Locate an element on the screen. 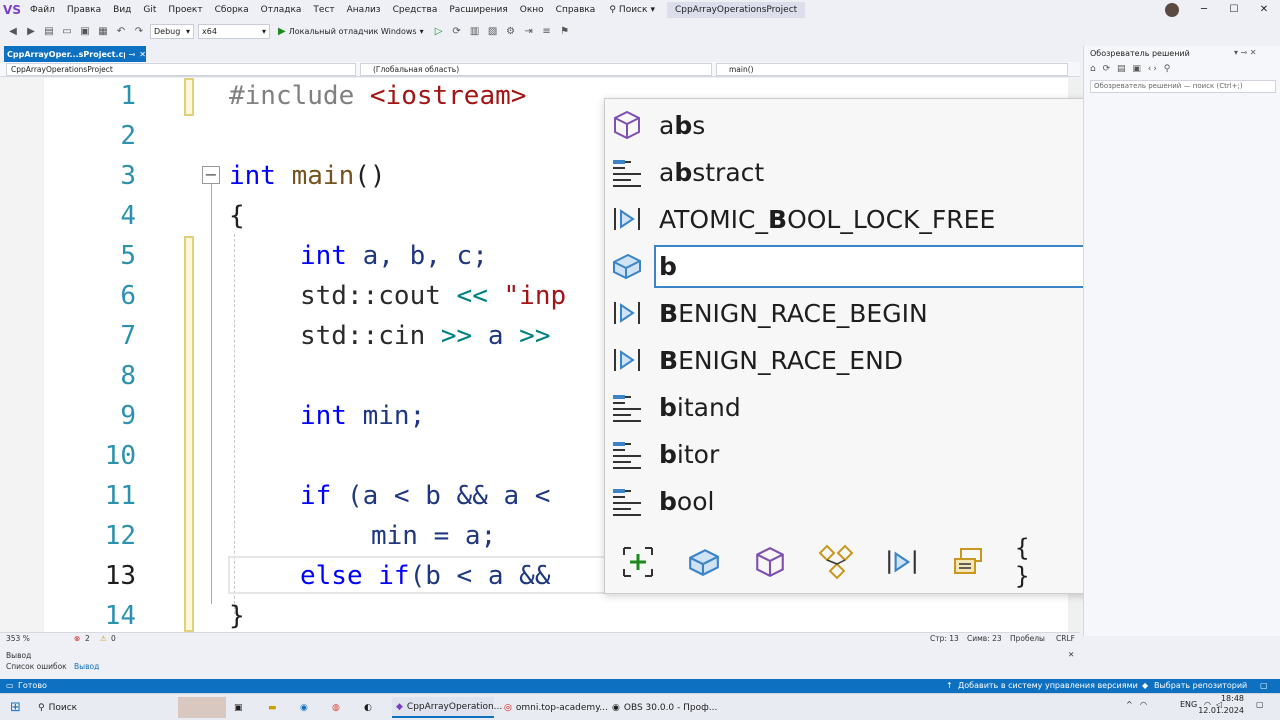 The height and width of the screenshot is (720, 1280). menu-view: Вид is located at coordinates (122, 10).